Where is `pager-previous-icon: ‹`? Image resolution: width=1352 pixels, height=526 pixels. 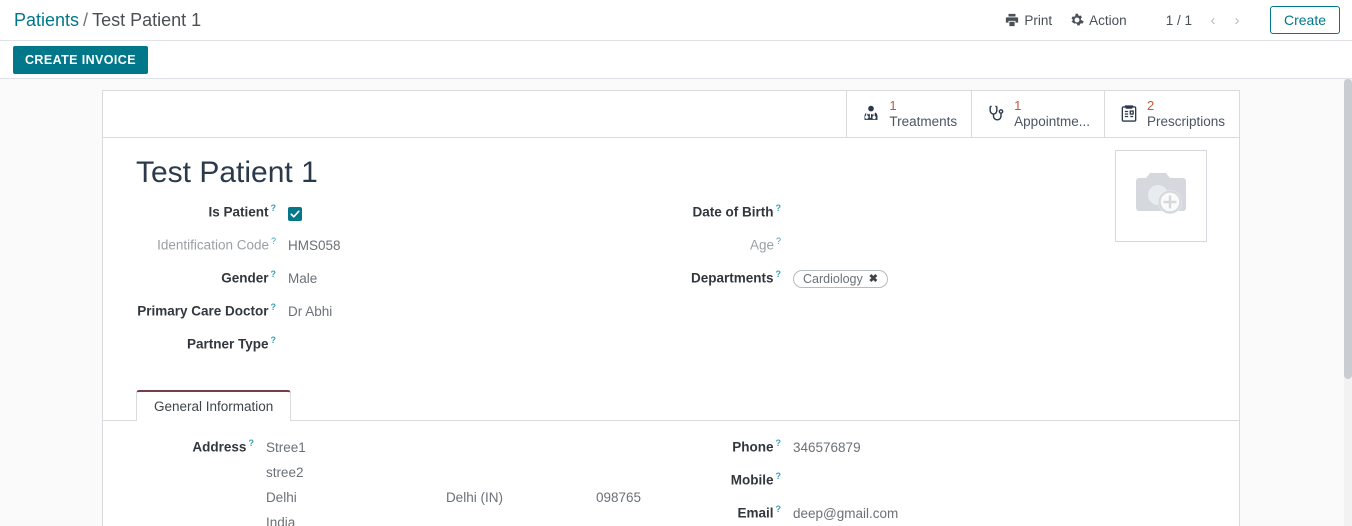
pager-previous-icon: ‹ is located at coordinates (1213, 20).